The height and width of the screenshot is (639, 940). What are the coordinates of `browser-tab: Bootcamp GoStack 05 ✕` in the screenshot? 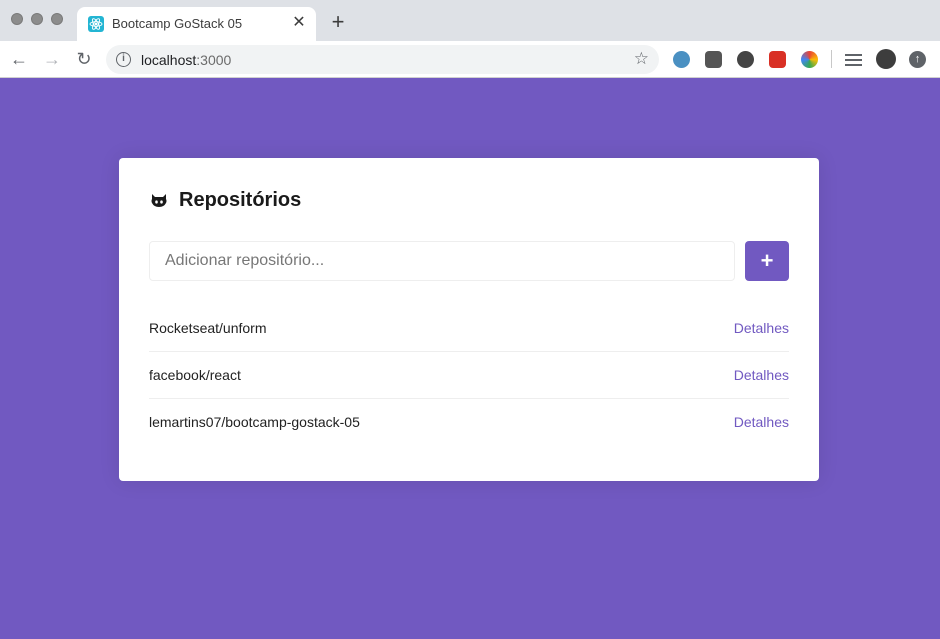 It's located at (196, 24).